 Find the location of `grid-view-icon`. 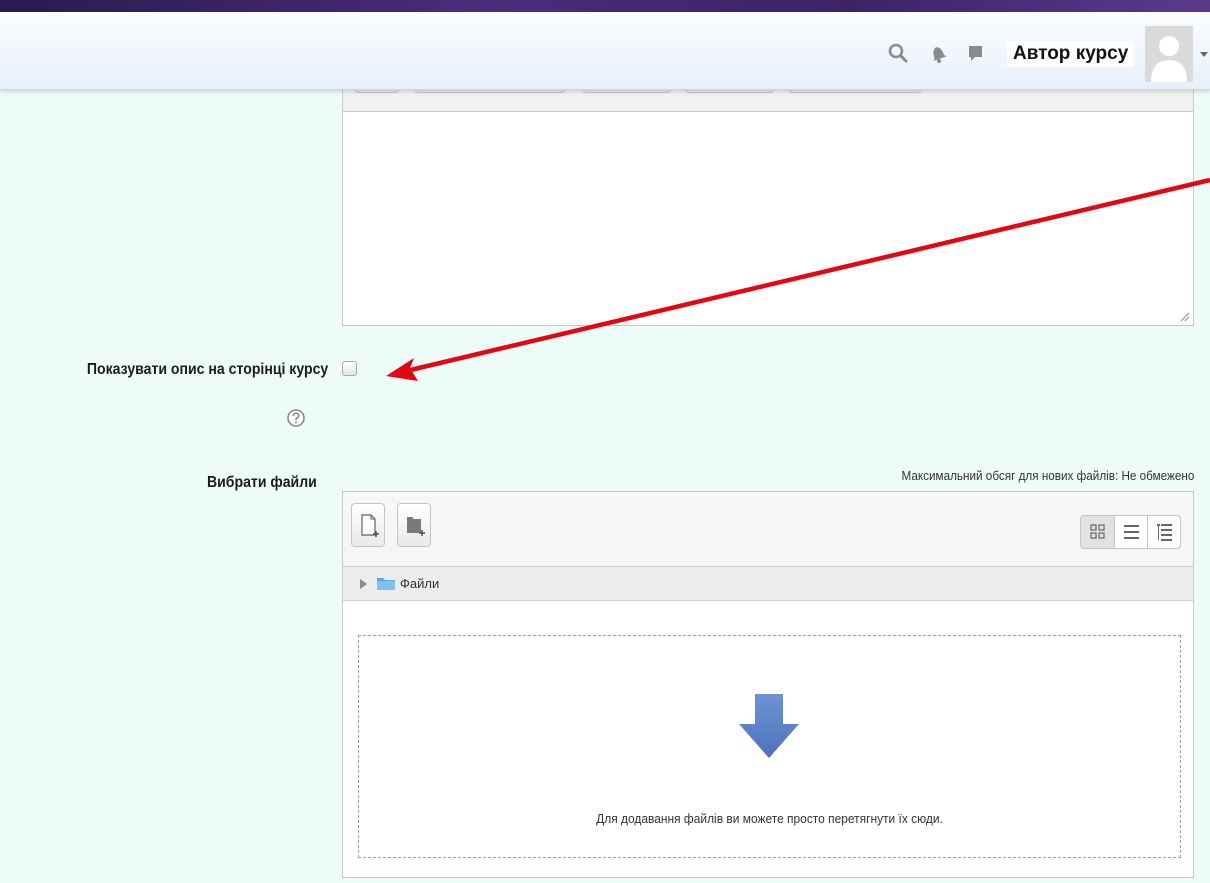

grid-view-icon is located at coordinates (1097, 531).